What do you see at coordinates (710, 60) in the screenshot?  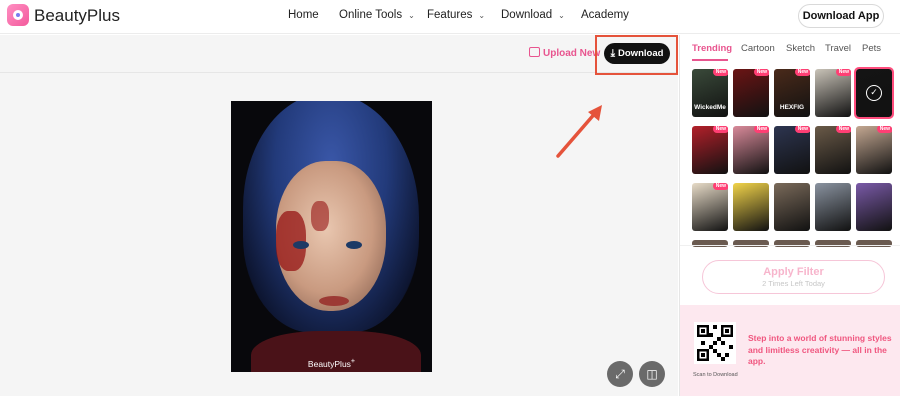 I see `active-tab-underline` at bounding box center [710, 60].